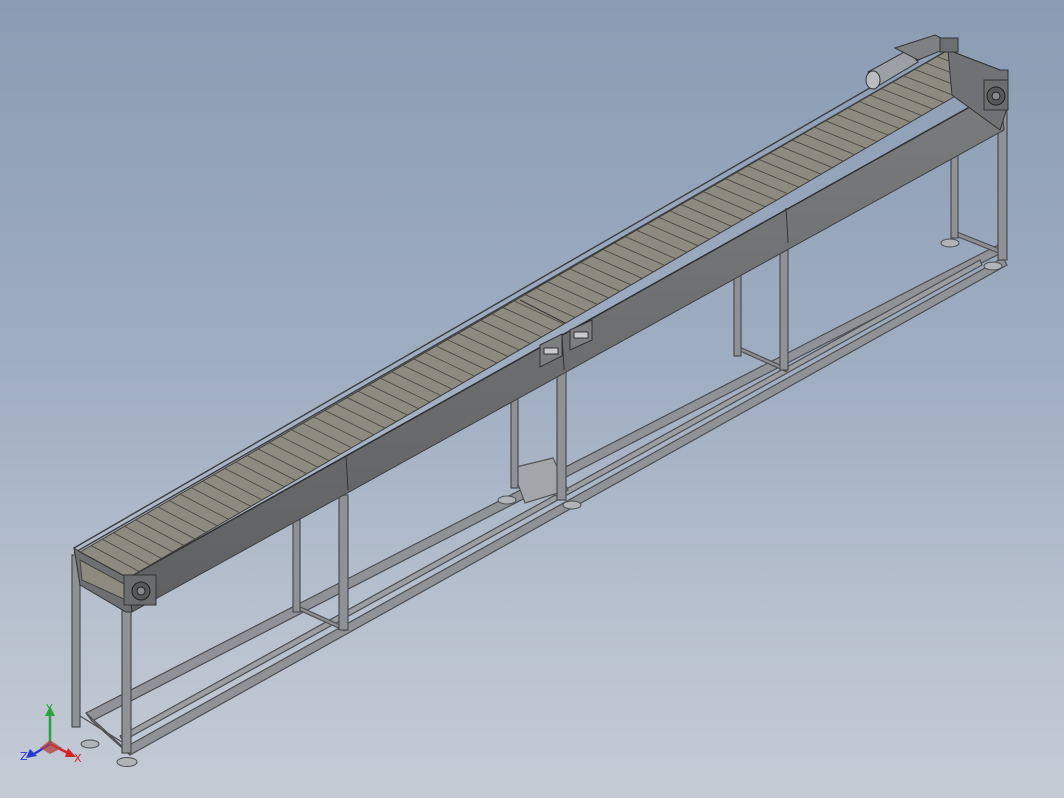 This screenshot has height=798, width=1064. I want to click on x-axis-label: X, so click(78, 758).